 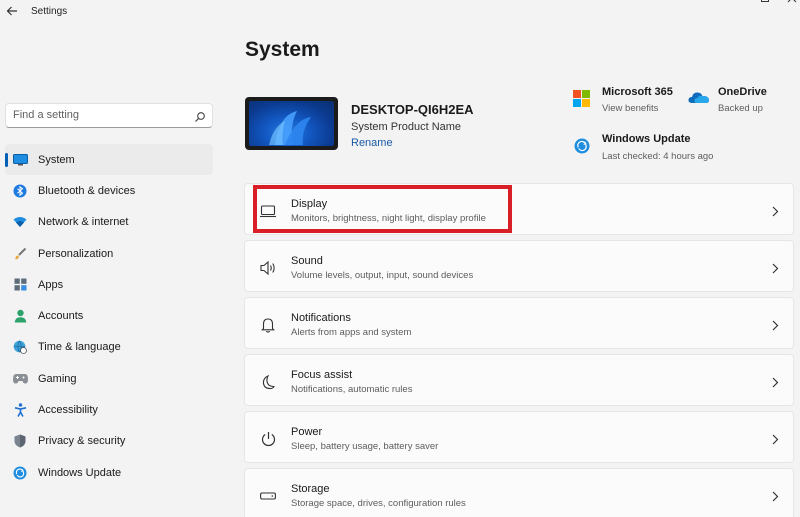 What do you see at coordinates (98, 115) in the screenshot?
I see `search-input` at bounding box center [98, 115].